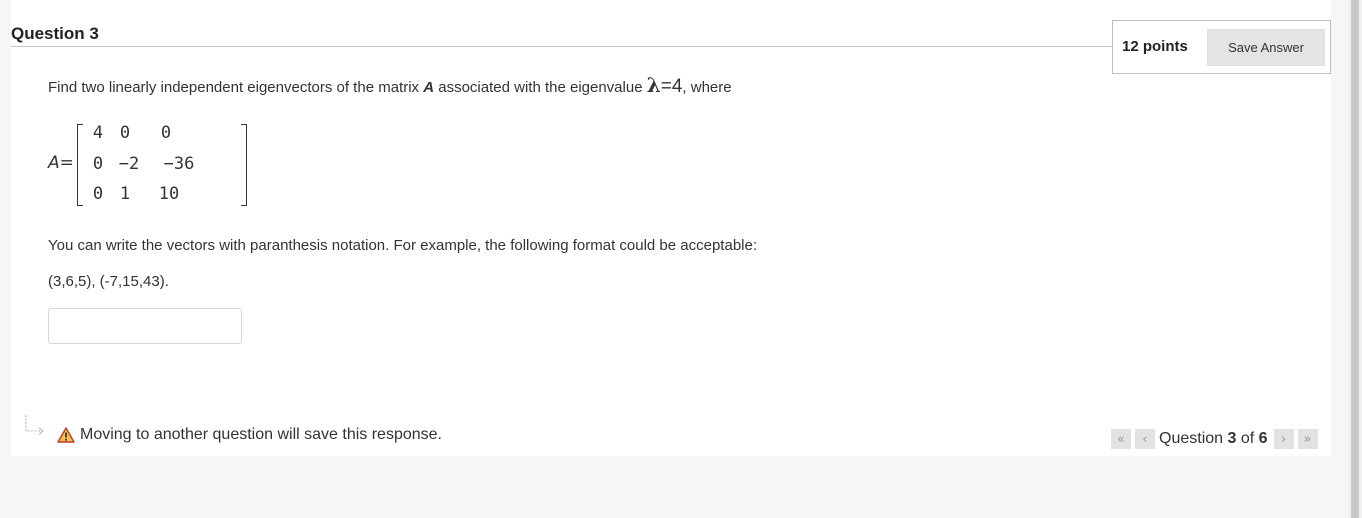  I want to click on matrix-cell: 10, so click(169, 194).